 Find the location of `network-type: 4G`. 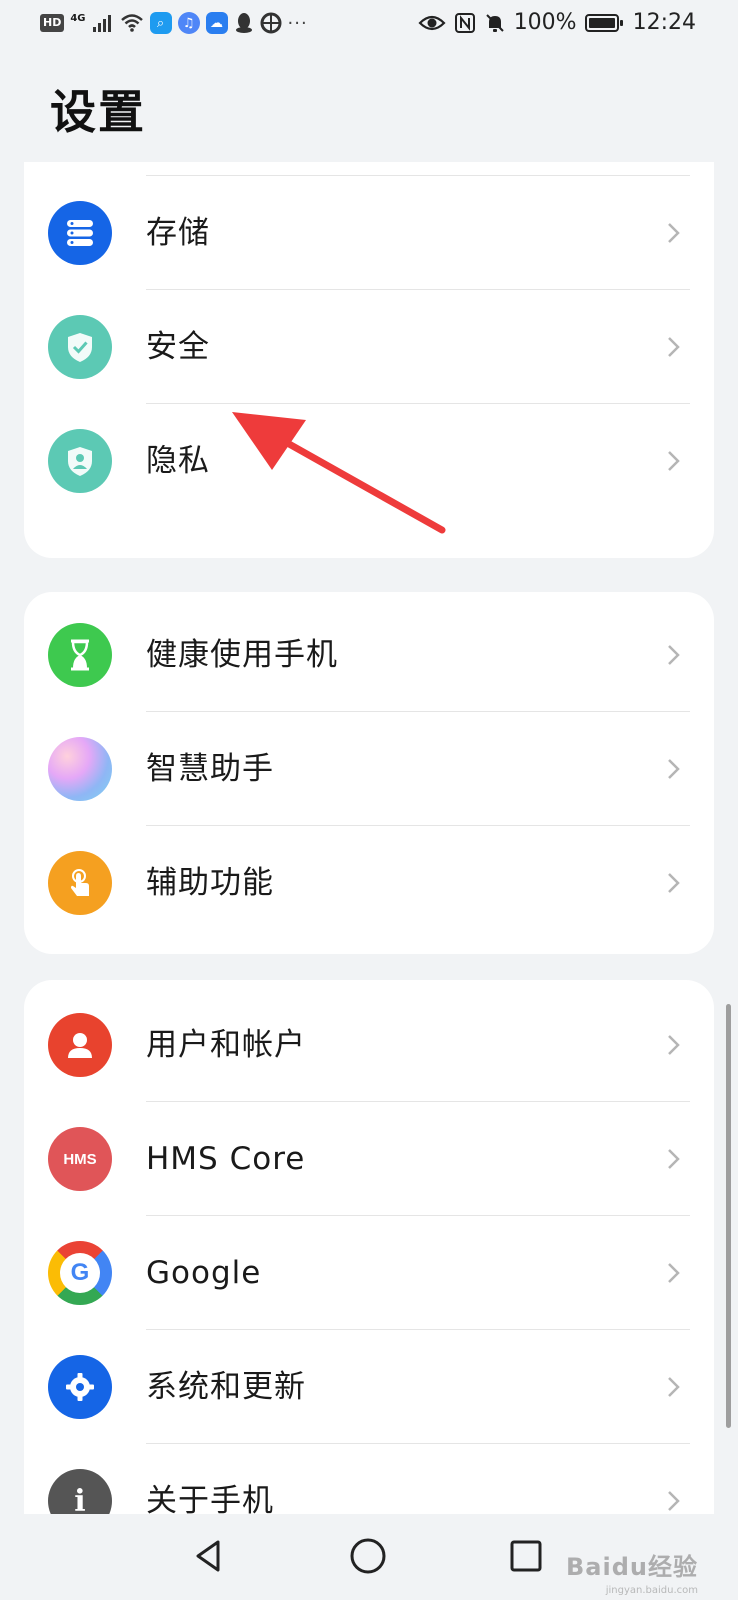

network-type: 4G is located at coordinates (78, 18).